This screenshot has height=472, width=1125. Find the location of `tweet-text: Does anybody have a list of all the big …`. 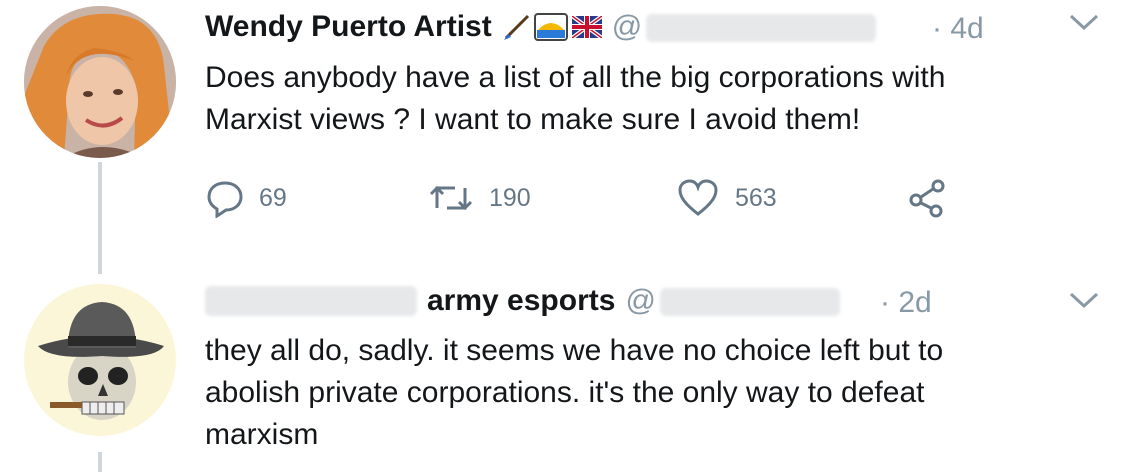

tweet-text: Does anybody have a list of all the big … is located at coordinates (575, 99).